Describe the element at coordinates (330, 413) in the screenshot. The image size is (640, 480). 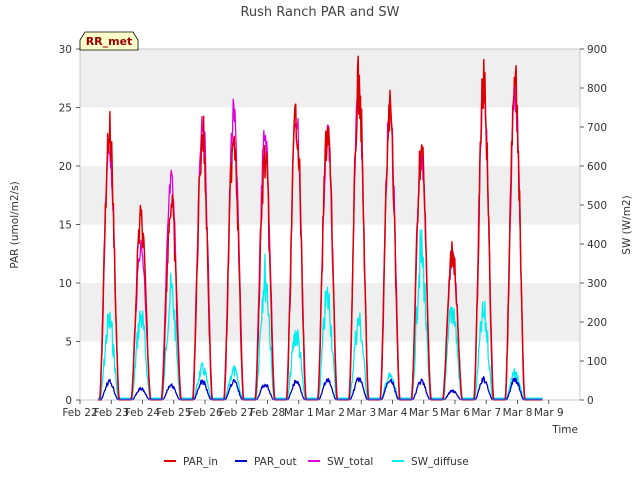
I see `x-tick-label: Mar 2` at that location.